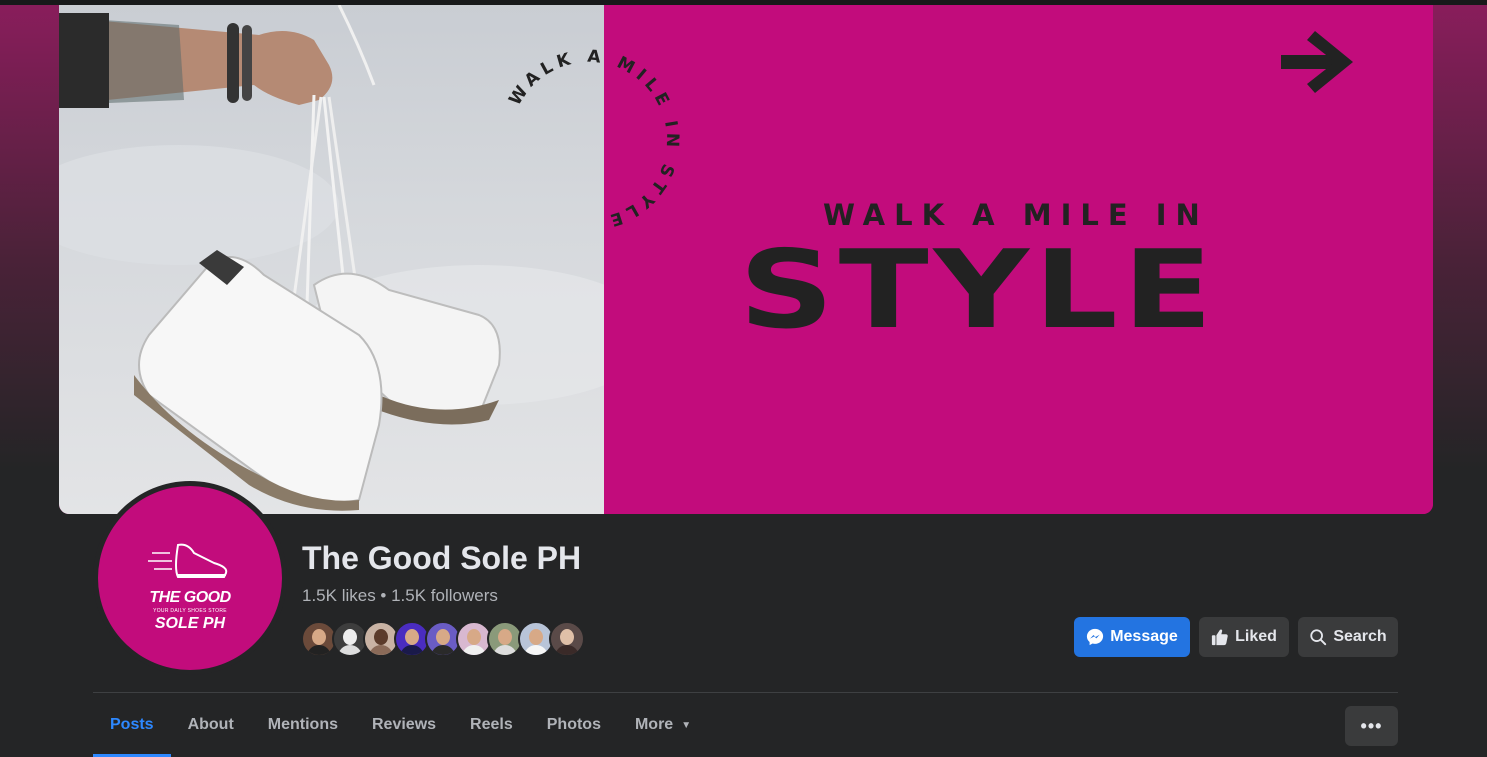 The height and width of the screenshot is (757, 1487). I want to click on tab-photos: Photos, so click(574, 725).